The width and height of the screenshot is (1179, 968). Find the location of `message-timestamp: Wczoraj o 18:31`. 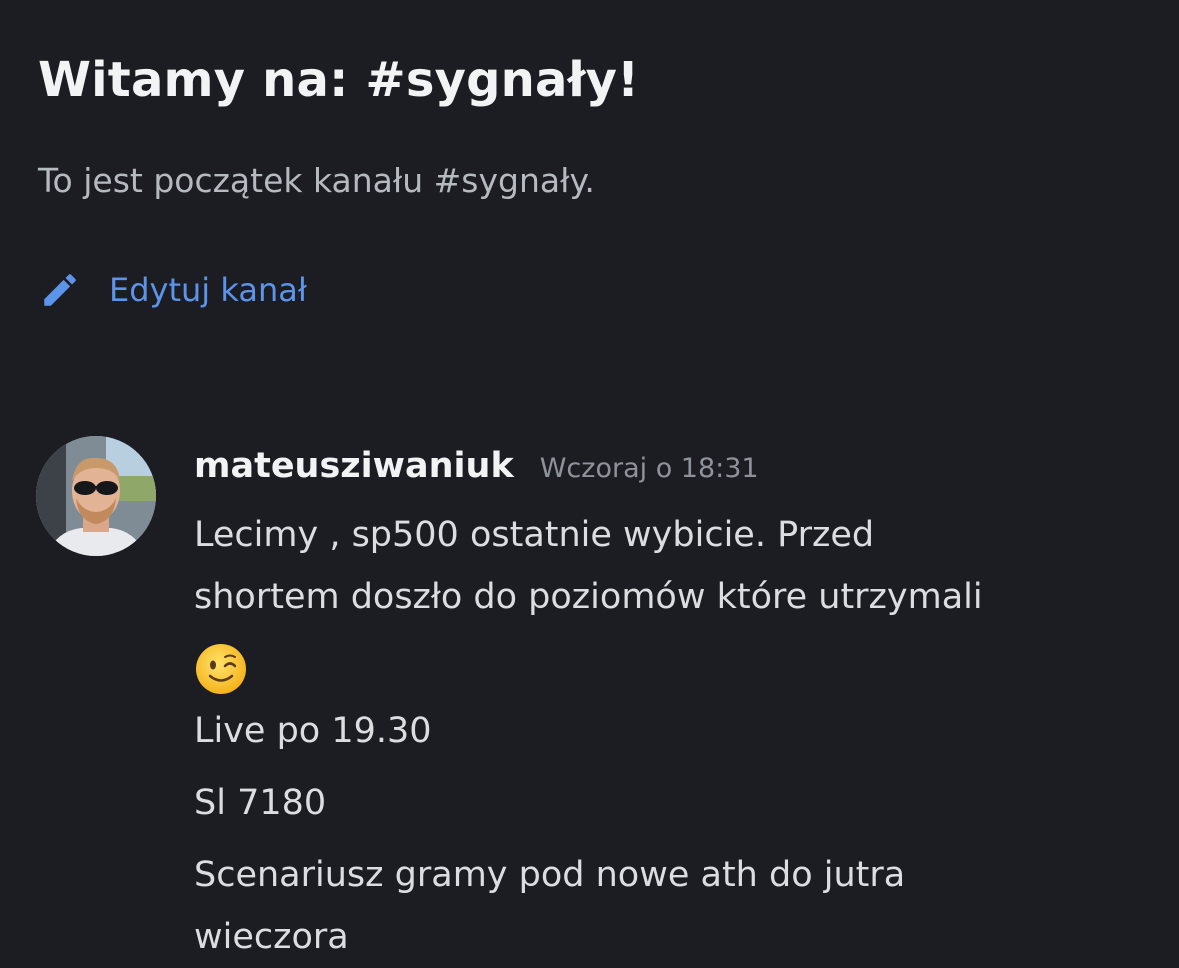

message-timestamp: Wczoraj o 18:31 is located at coordinates (649, 468).